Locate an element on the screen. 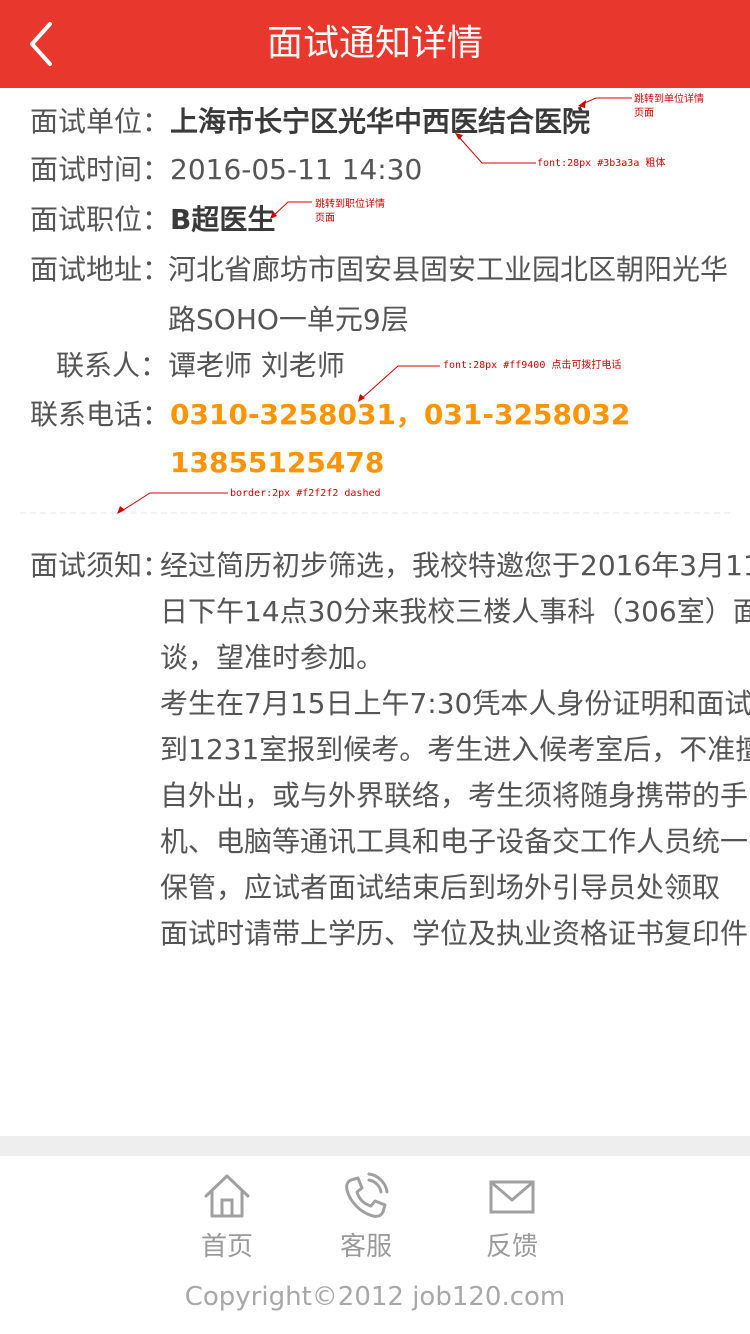 The image size is (750, 1334). phone-link-2: 13855125478 is located at coordinates (277, 463).